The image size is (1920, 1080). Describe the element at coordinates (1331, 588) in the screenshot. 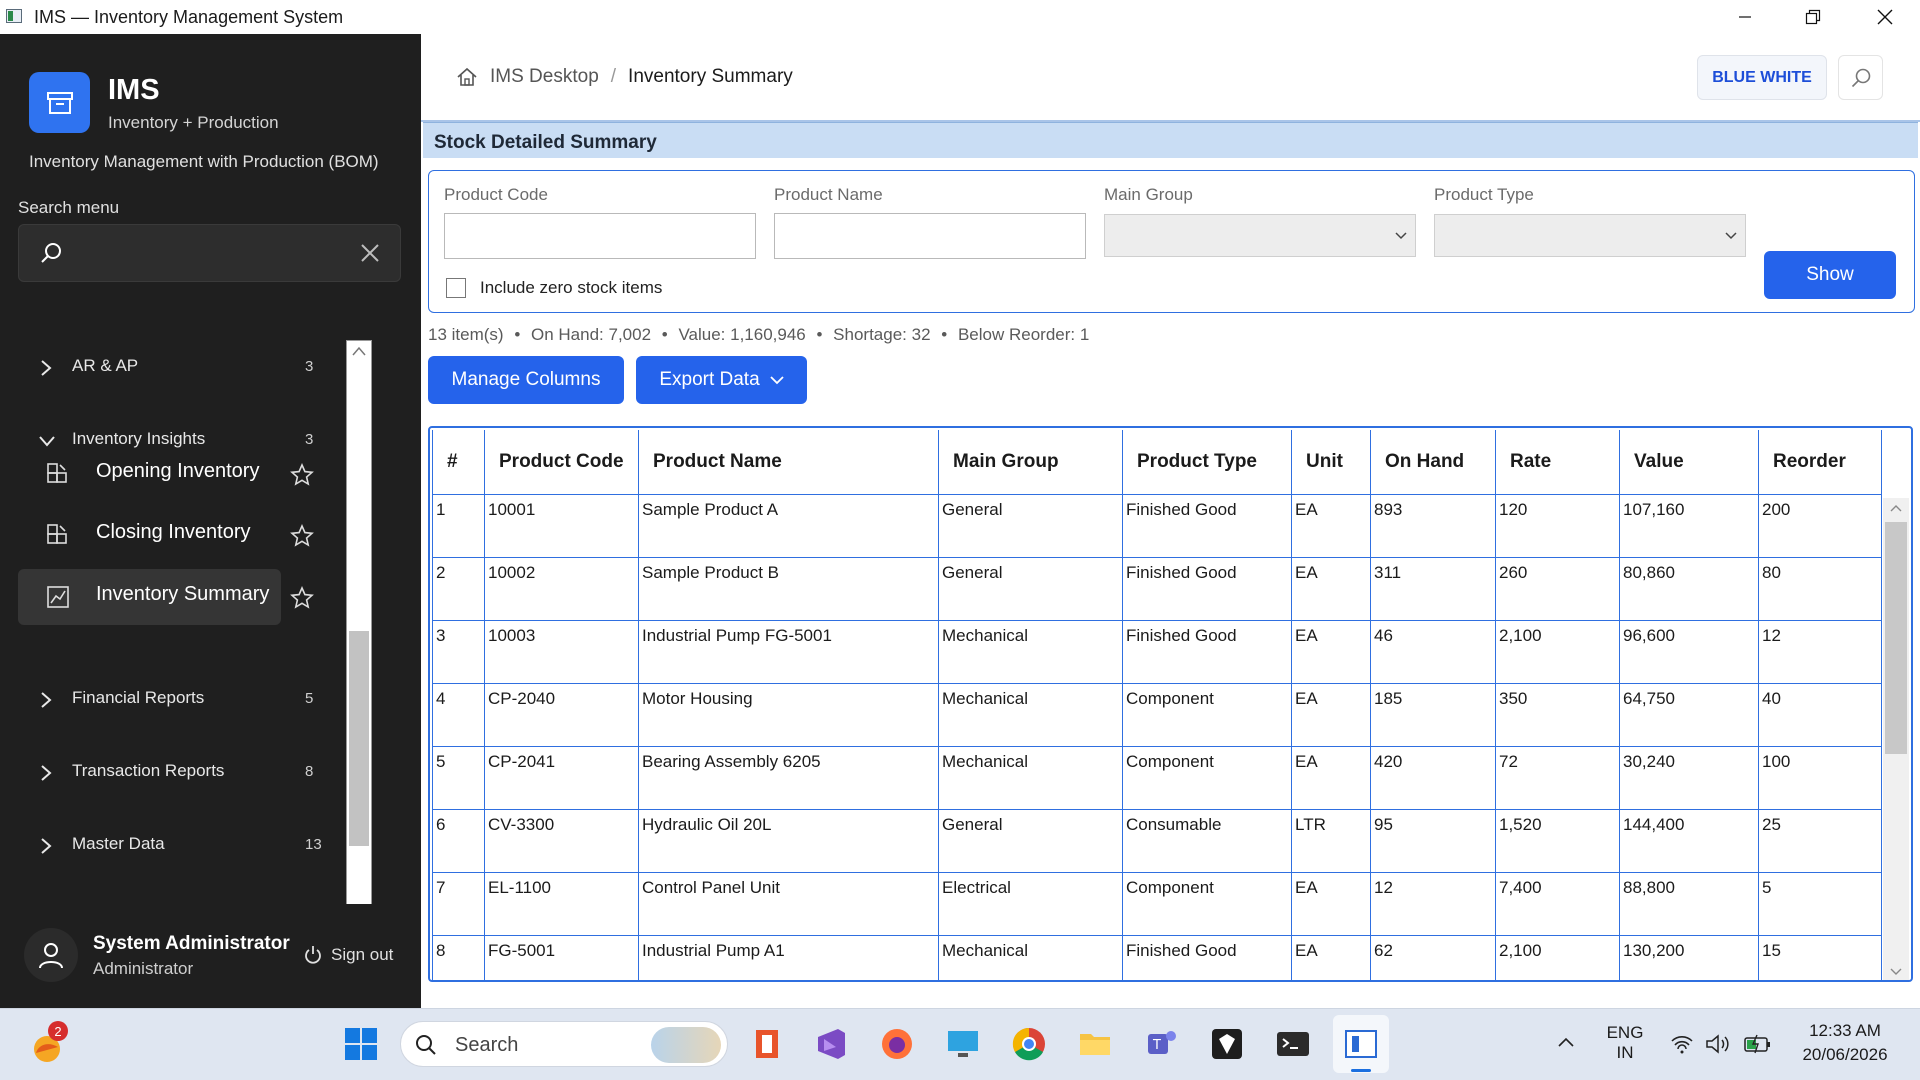

I see `cell-unit: EA` at that location.